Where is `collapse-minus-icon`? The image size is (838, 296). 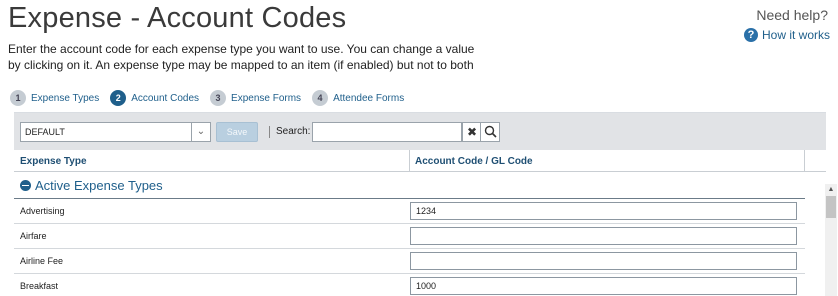
collapse-minus-icon is located at coordinates (25, 185).